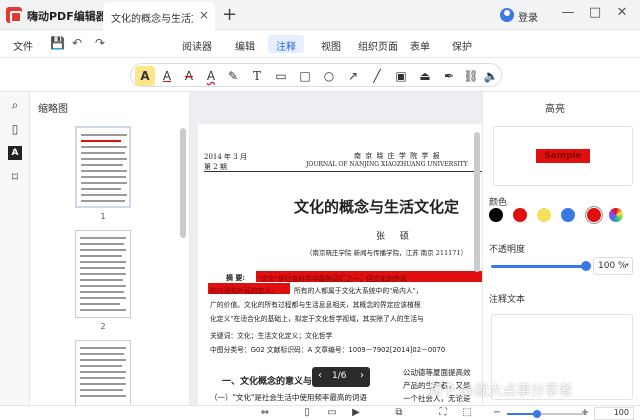  Describe the element at coordinates (257, 76) in the screenshot. I see `text-tool-icon: T` at that location.